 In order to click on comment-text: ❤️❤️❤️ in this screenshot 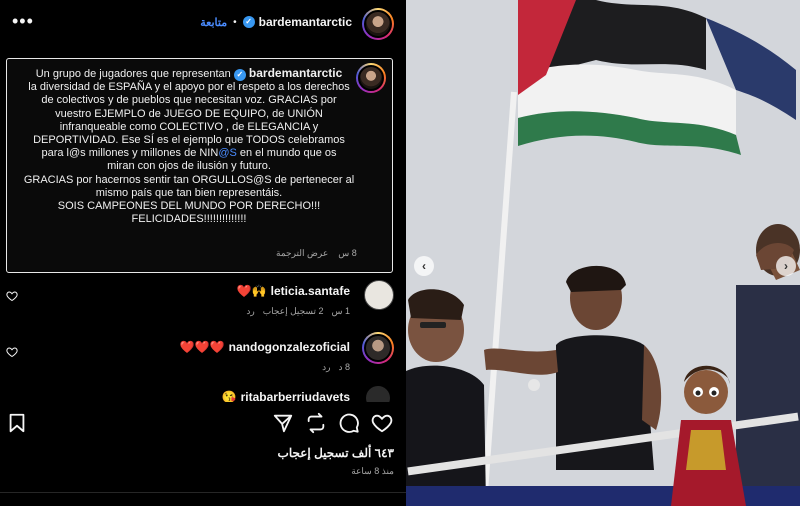, I will do `click(202, 347)`.